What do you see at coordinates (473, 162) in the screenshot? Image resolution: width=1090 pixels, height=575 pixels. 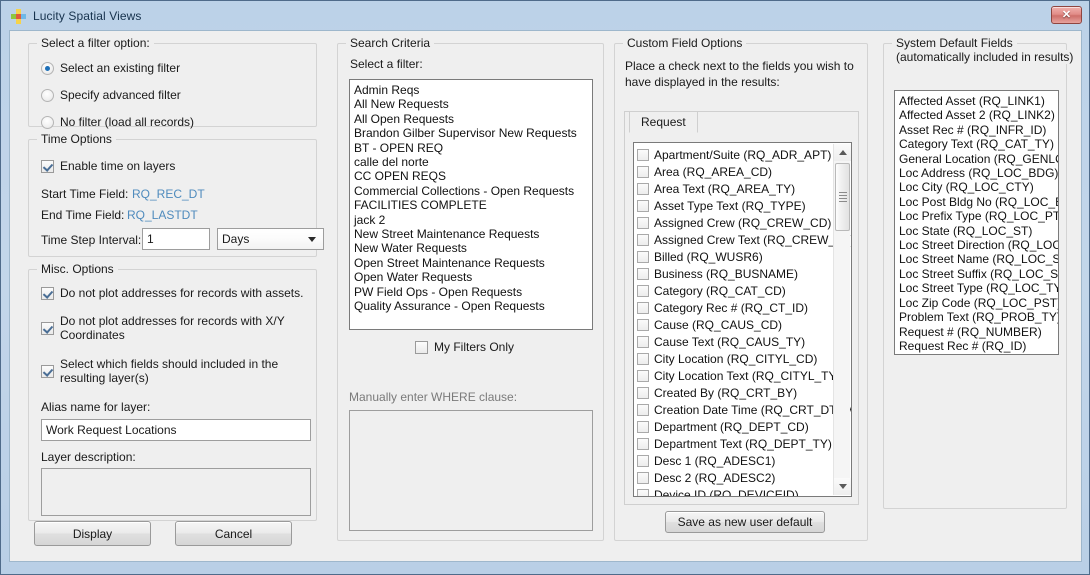 I see `list-item: calle del norte` at bounding box center [473, 162].